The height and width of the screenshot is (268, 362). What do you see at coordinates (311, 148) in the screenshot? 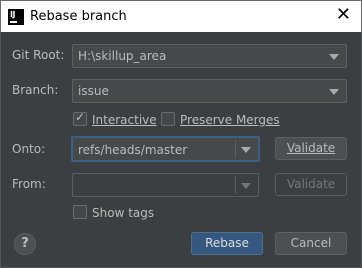
I see `onto-validate-button: Validate` at bounding box center [311, 148].